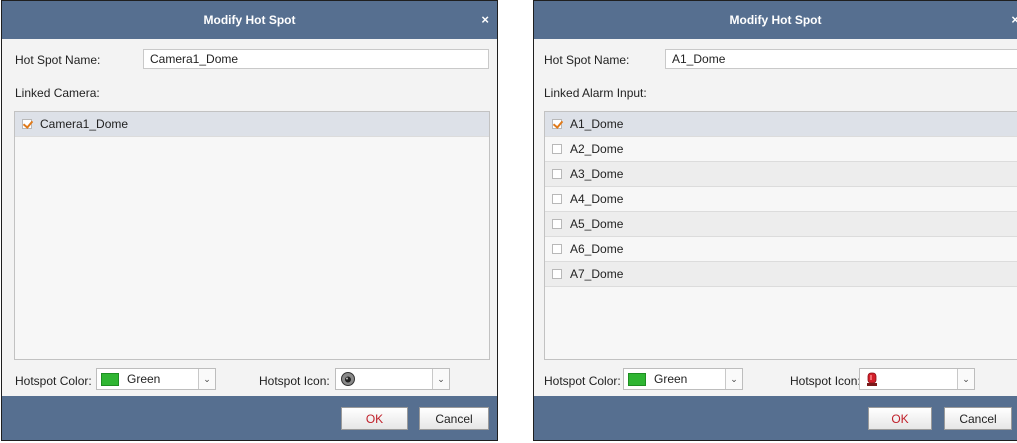  Describe the element at coordinates (597, 249) in the screenshot. I see `list-item-label: A6_Dome` at that location.